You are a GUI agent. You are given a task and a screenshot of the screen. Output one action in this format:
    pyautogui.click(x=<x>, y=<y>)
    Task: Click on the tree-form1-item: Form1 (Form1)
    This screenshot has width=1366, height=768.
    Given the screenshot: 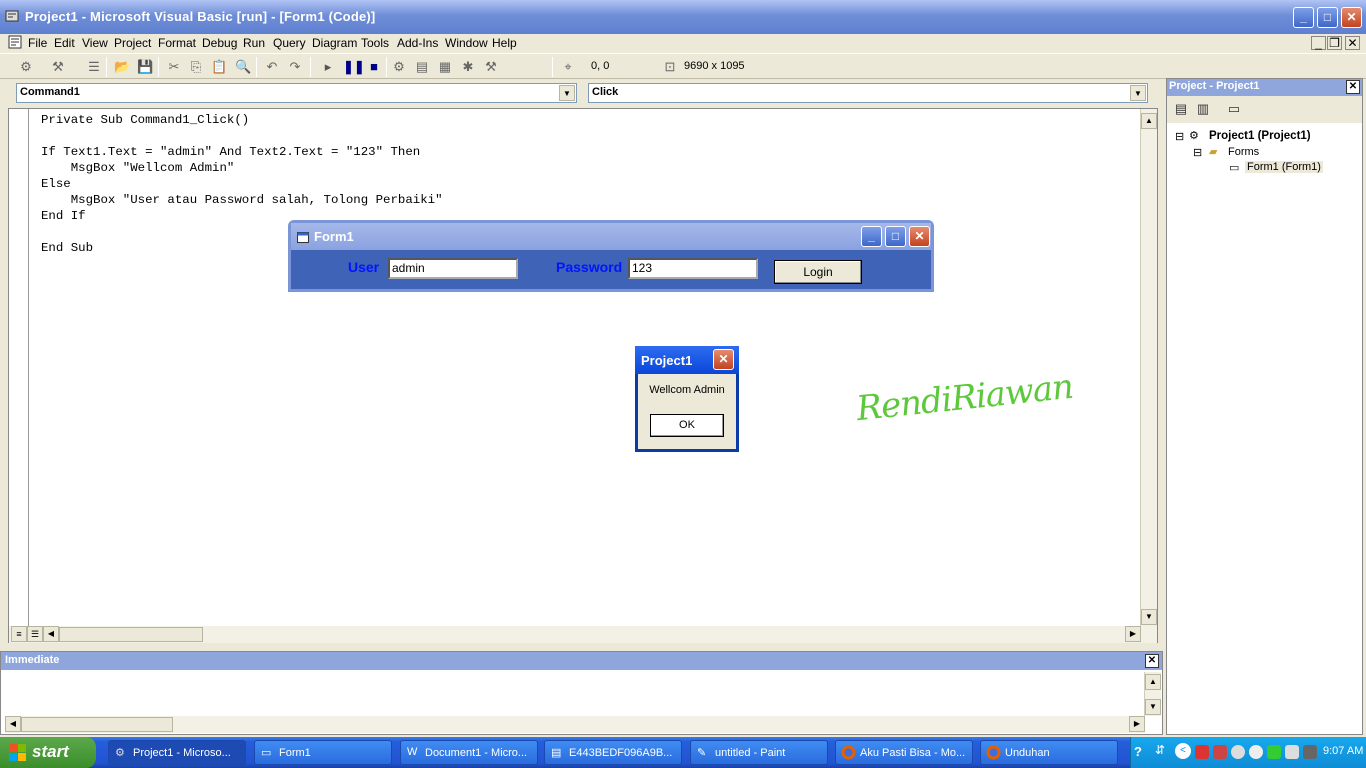 What is the action you would take?
    pyautogui.click(x=1284, y=167)
    